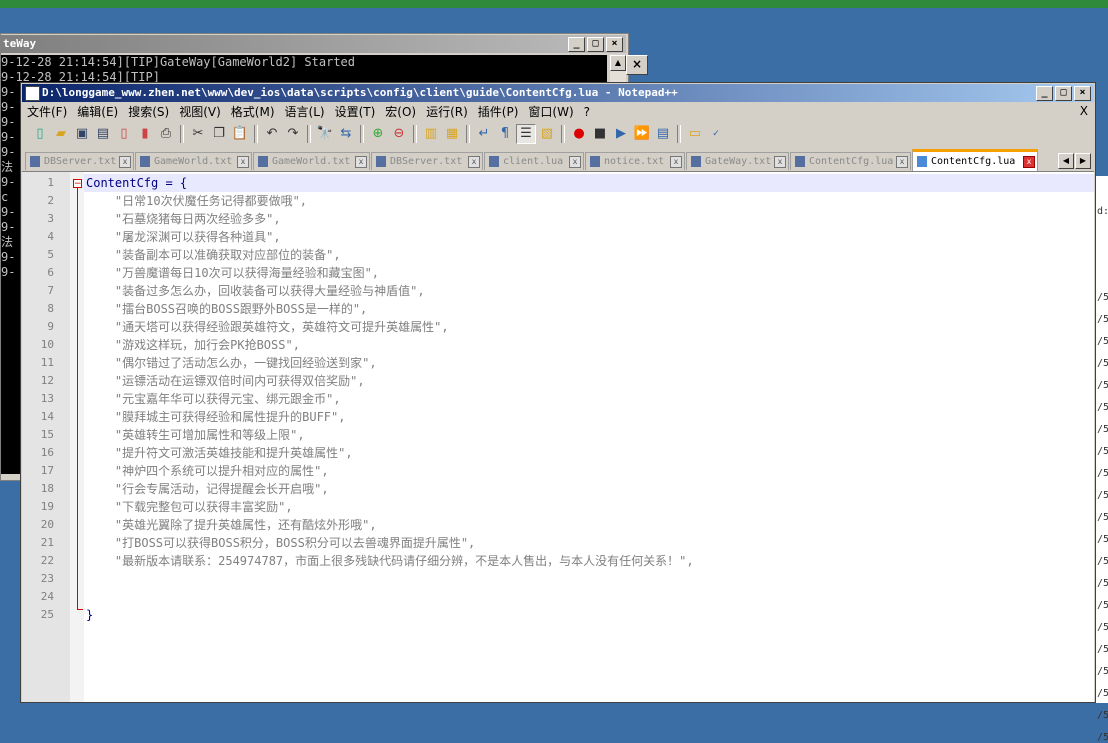  I want to click on tab-scroll-right-icon: ▶, so click(1083, 161).